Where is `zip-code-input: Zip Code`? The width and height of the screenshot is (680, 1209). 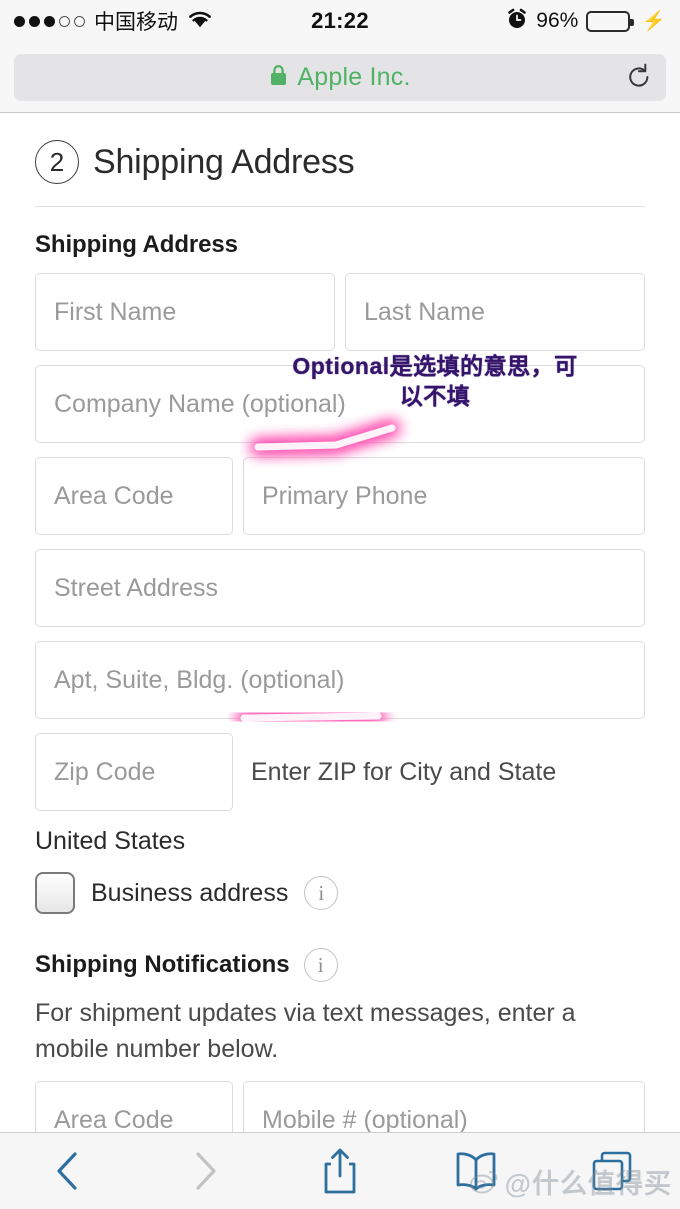 zip-code-input: Zip Code is located at coordinates (134, 772).